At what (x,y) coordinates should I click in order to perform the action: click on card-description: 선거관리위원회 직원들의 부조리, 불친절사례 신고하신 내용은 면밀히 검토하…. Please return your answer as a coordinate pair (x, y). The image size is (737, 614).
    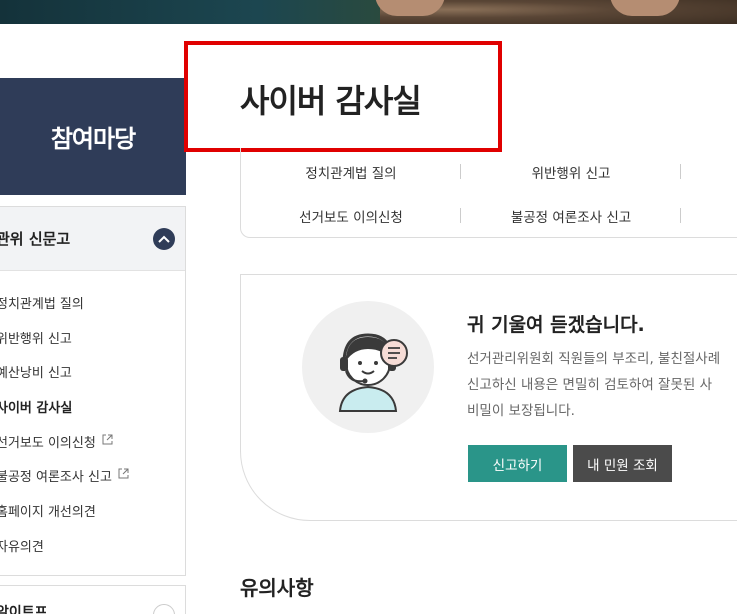
    Looking at the image, I should click on (602, 385).